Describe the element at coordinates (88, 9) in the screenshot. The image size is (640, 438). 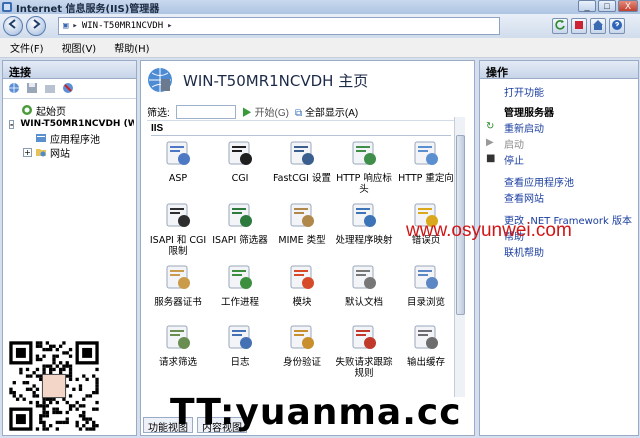
I see `window-title: Internet 信息服务(IIS)管理器` at that location.